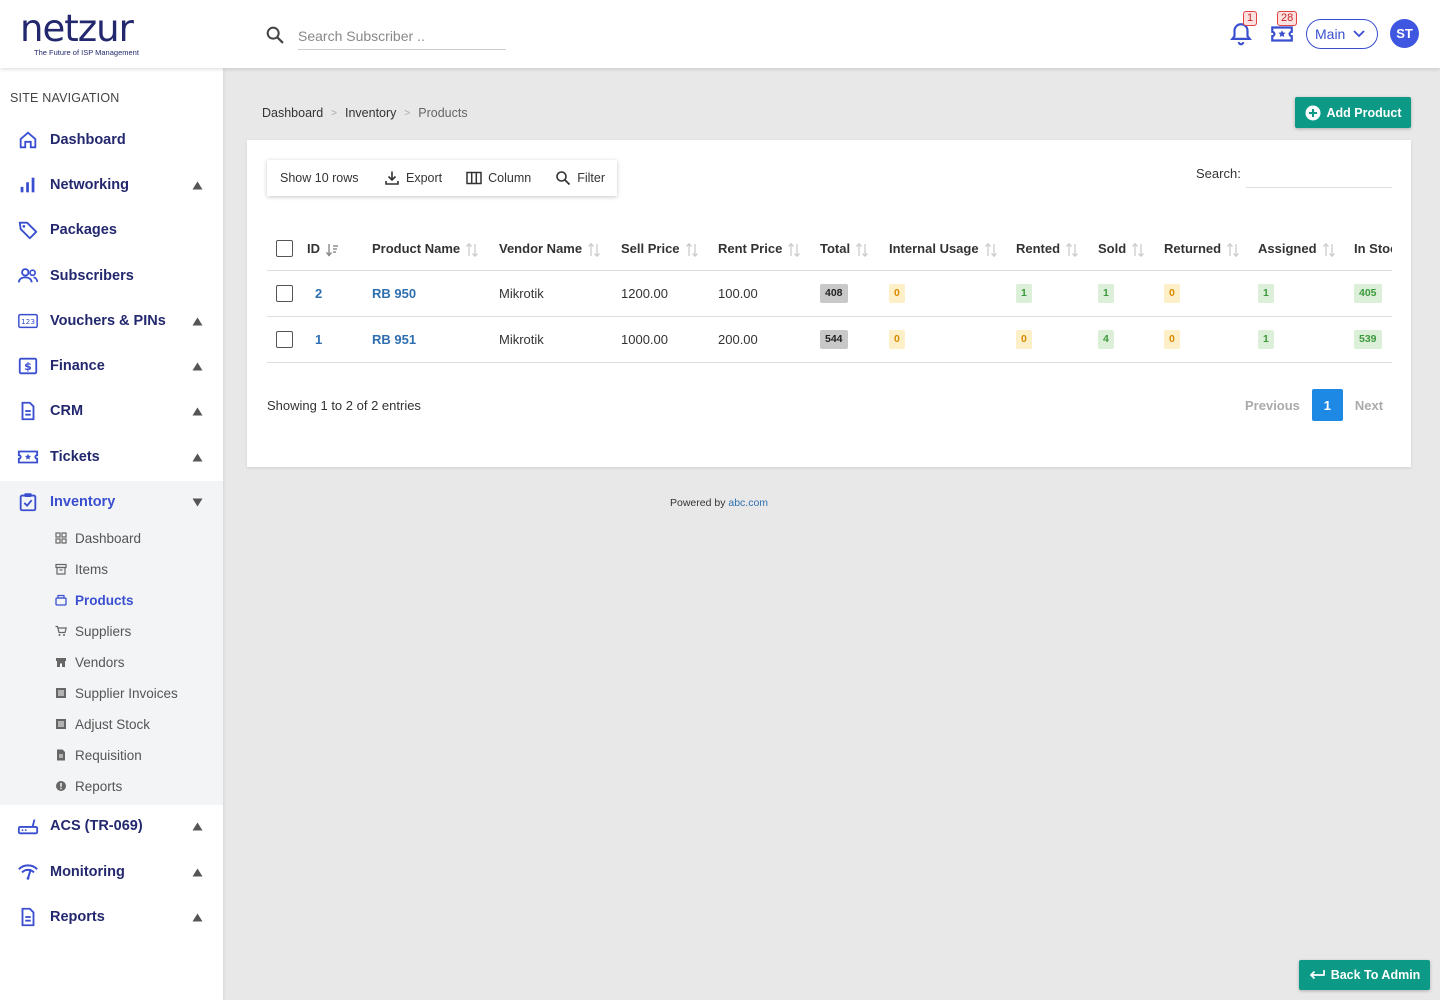  What do you see at coordinates (1306, 249) in the screenshot?
I see `col-assigned: Assigned` at bounding box center [1306, 249].